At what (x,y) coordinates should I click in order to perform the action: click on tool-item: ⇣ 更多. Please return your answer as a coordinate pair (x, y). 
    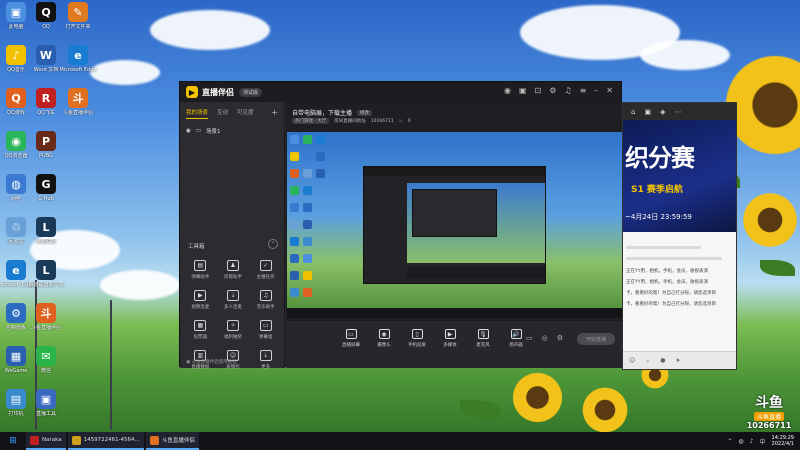
    Looking at the image, I should click on (265, 360).